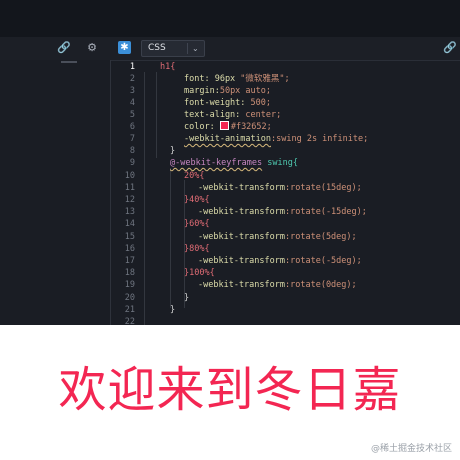 This screenshot has width=460, height=460. What do you see at coordinates (173, 48) in the screenshot?
I see `language-select: CSS ⌄` at bounding box center [173, 48].